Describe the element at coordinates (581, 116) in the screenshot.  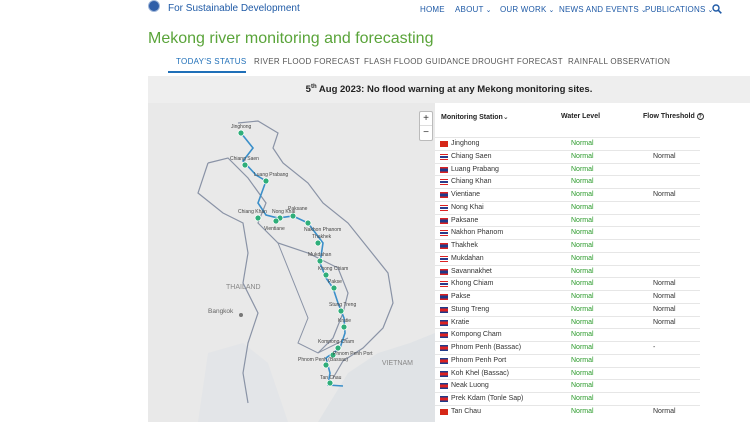
I see `column-header-water-level: Water Level` at that location.